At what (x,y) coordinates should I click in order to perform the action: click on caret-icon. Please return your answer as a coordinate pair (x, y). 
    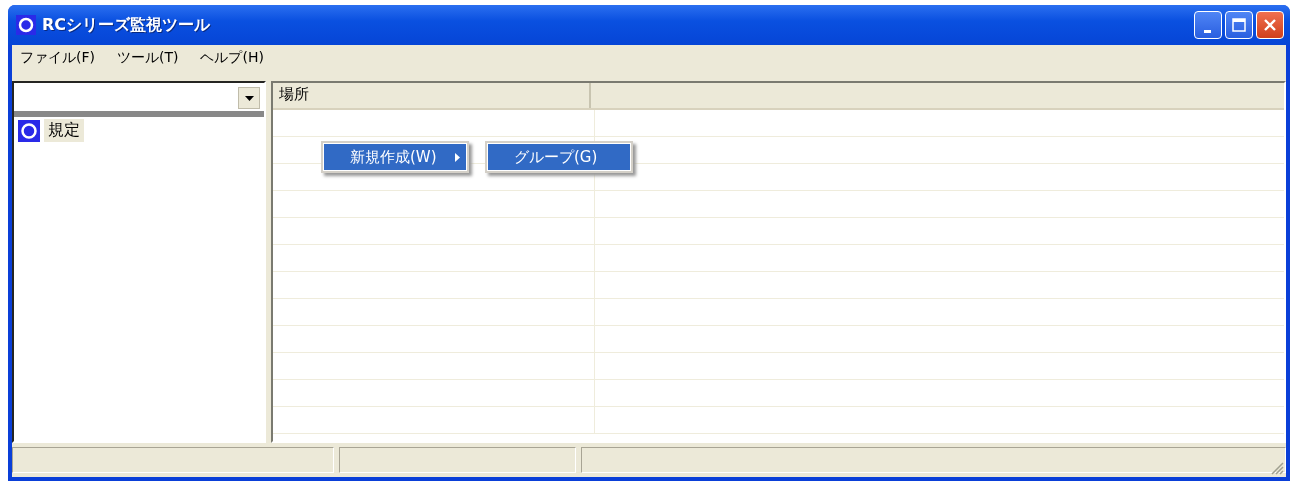
    Looking at the image, I should click on (249, 98).